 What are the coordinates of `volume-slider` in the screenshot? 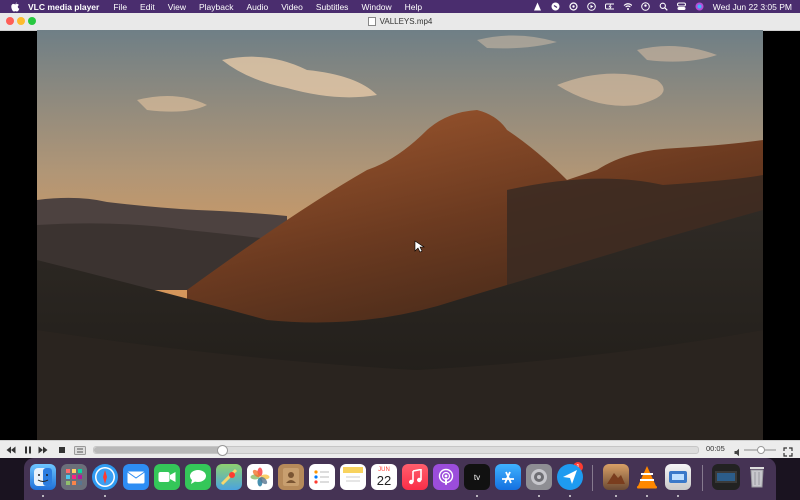 It's located at (760, 450).